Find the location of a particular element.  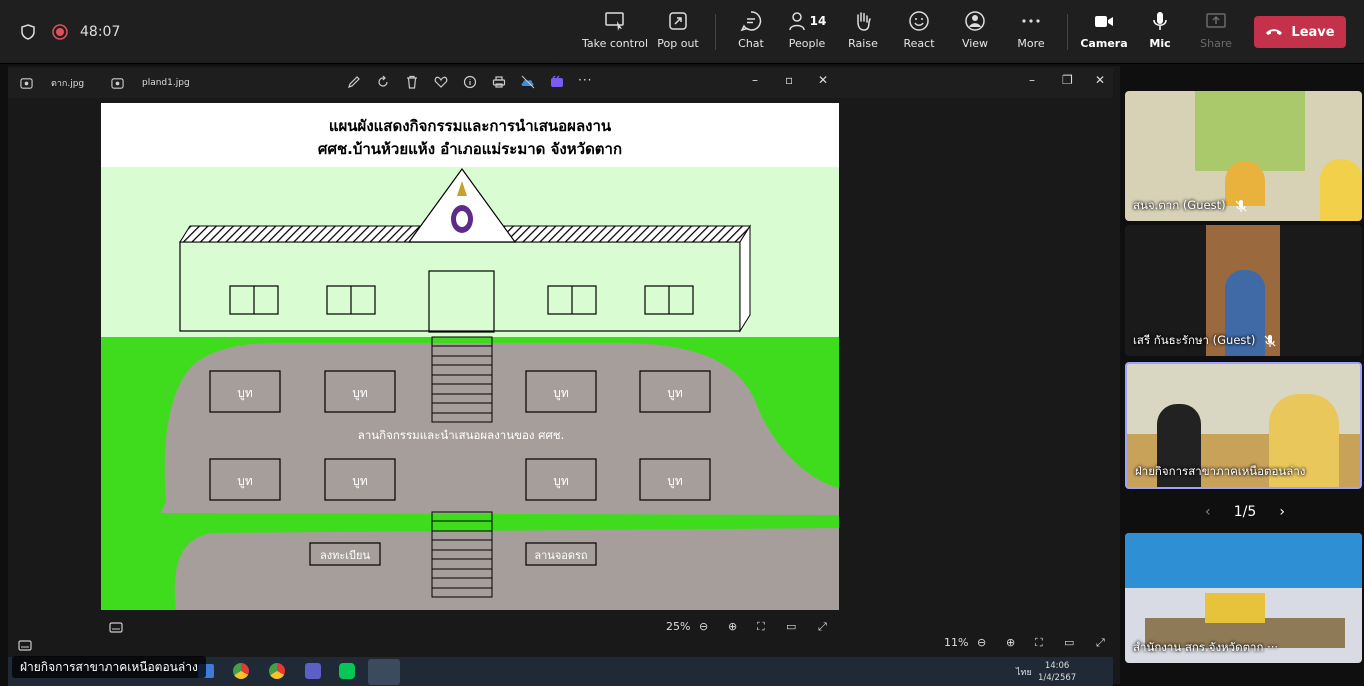

maximize-inner-button: ▫ is located at coordinates (789, 80).